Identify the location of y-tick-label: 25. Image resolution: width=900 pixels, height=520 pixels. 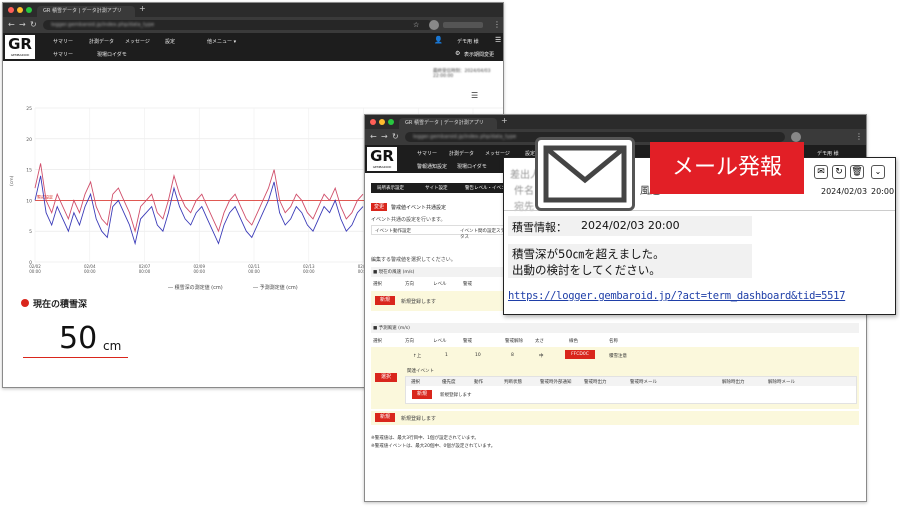
(29, 109).